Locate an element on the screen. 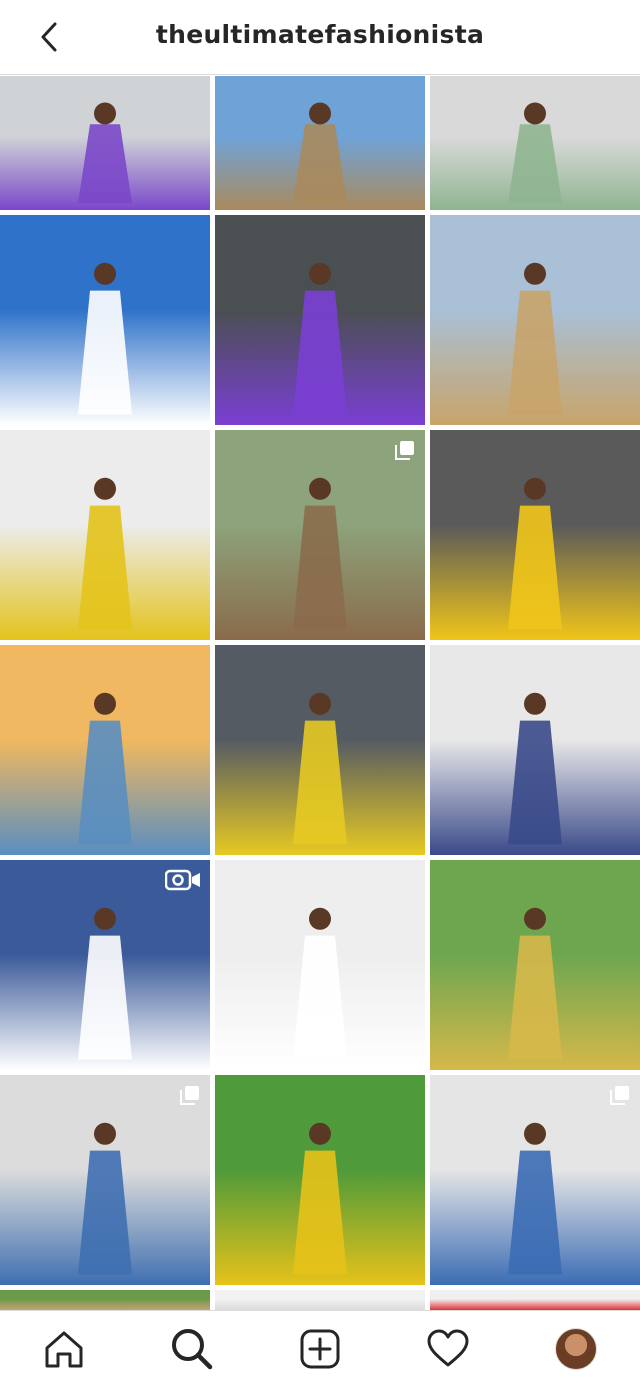  post-thumbnail-palm-desert is located at coordinates (320, 143).